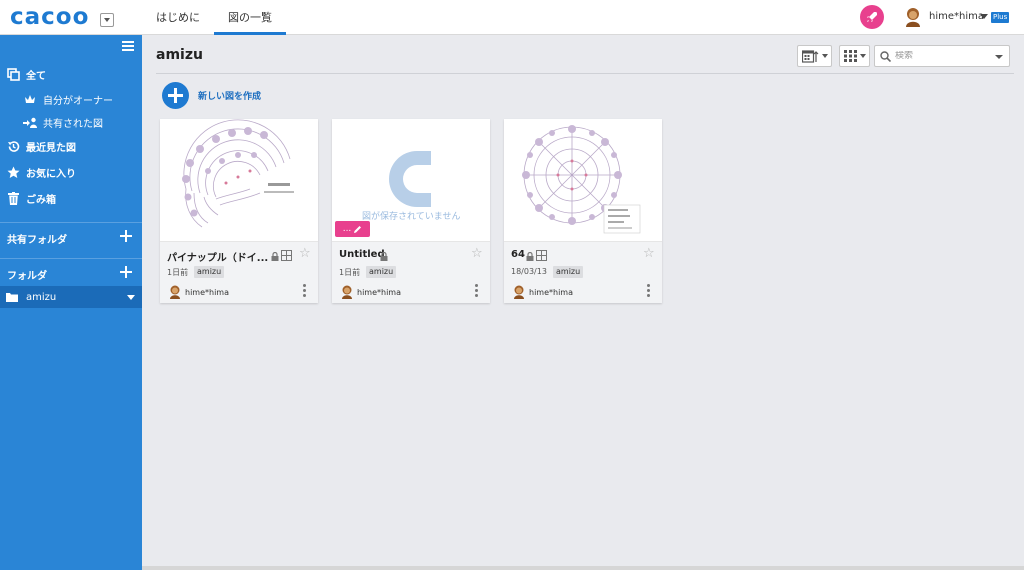 The image size is (1024, 570). What do you see at coordinates (512, 17) in the screenshot?
I see `top-bar: cacoo はじめに 図の一覧 hime*hima Plus` at bounding box center [512, 17].